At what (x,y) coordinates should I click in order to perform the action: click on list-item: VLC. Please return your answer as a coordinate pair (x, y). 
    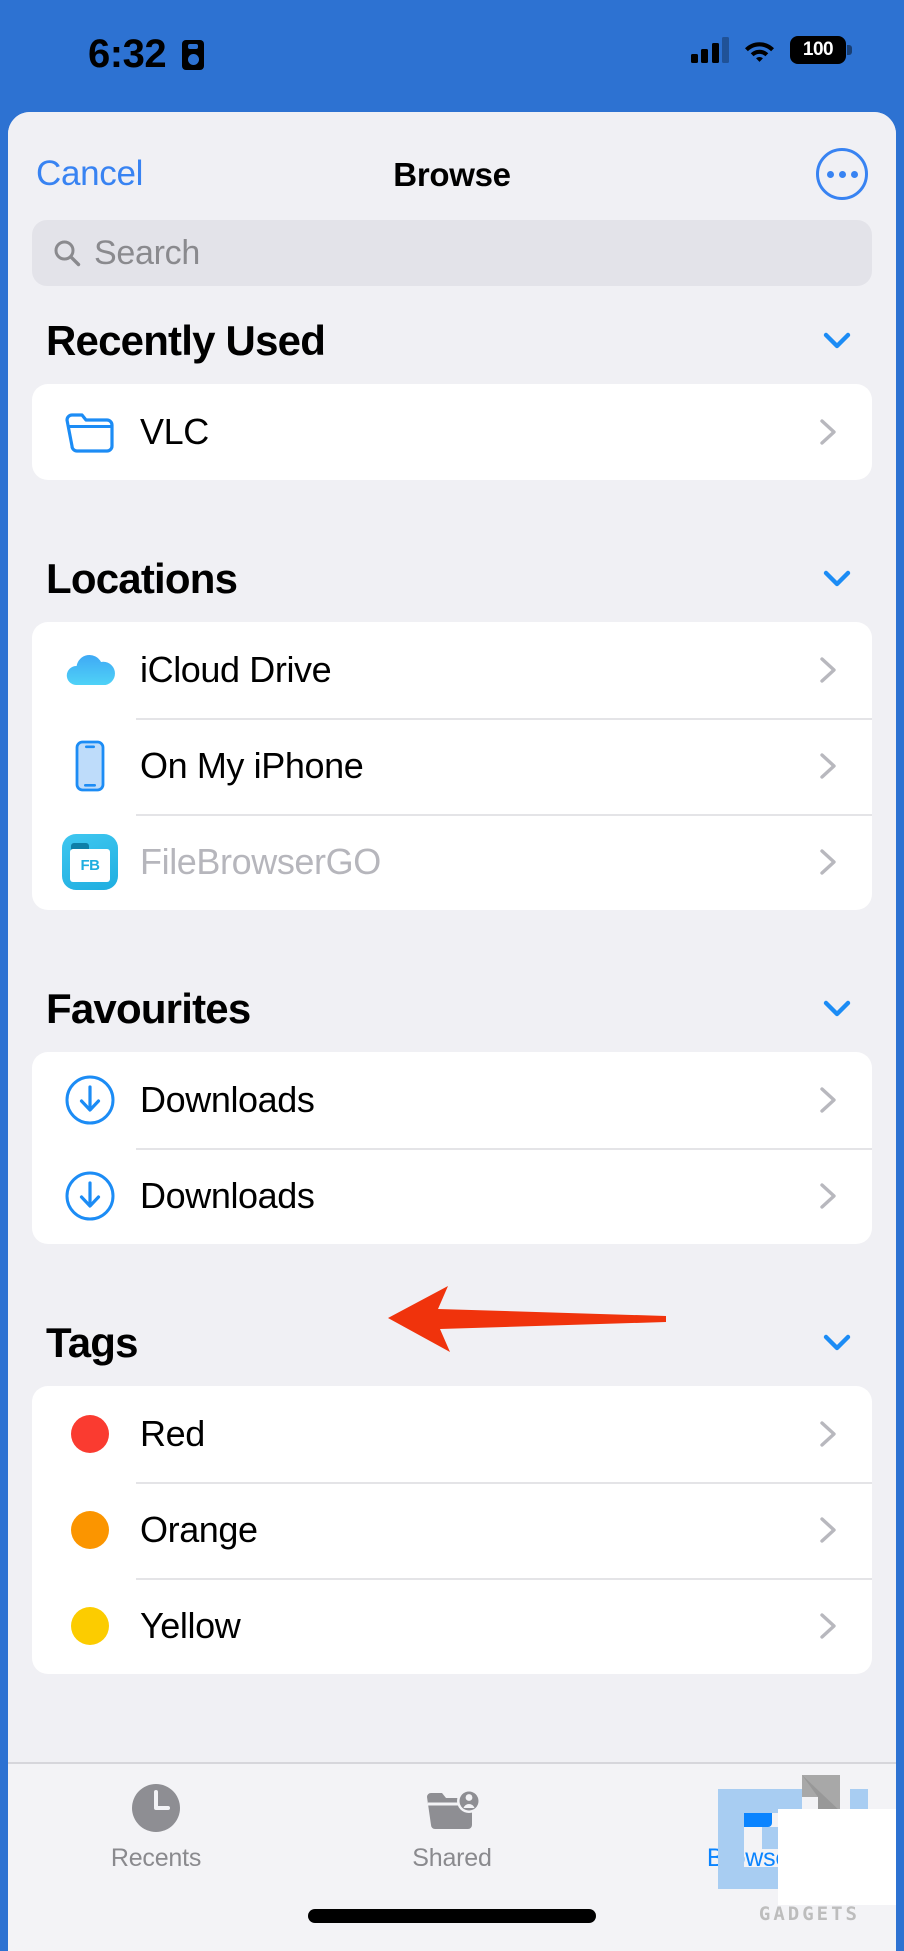
    Looking at the image, I should click on (452, 432).